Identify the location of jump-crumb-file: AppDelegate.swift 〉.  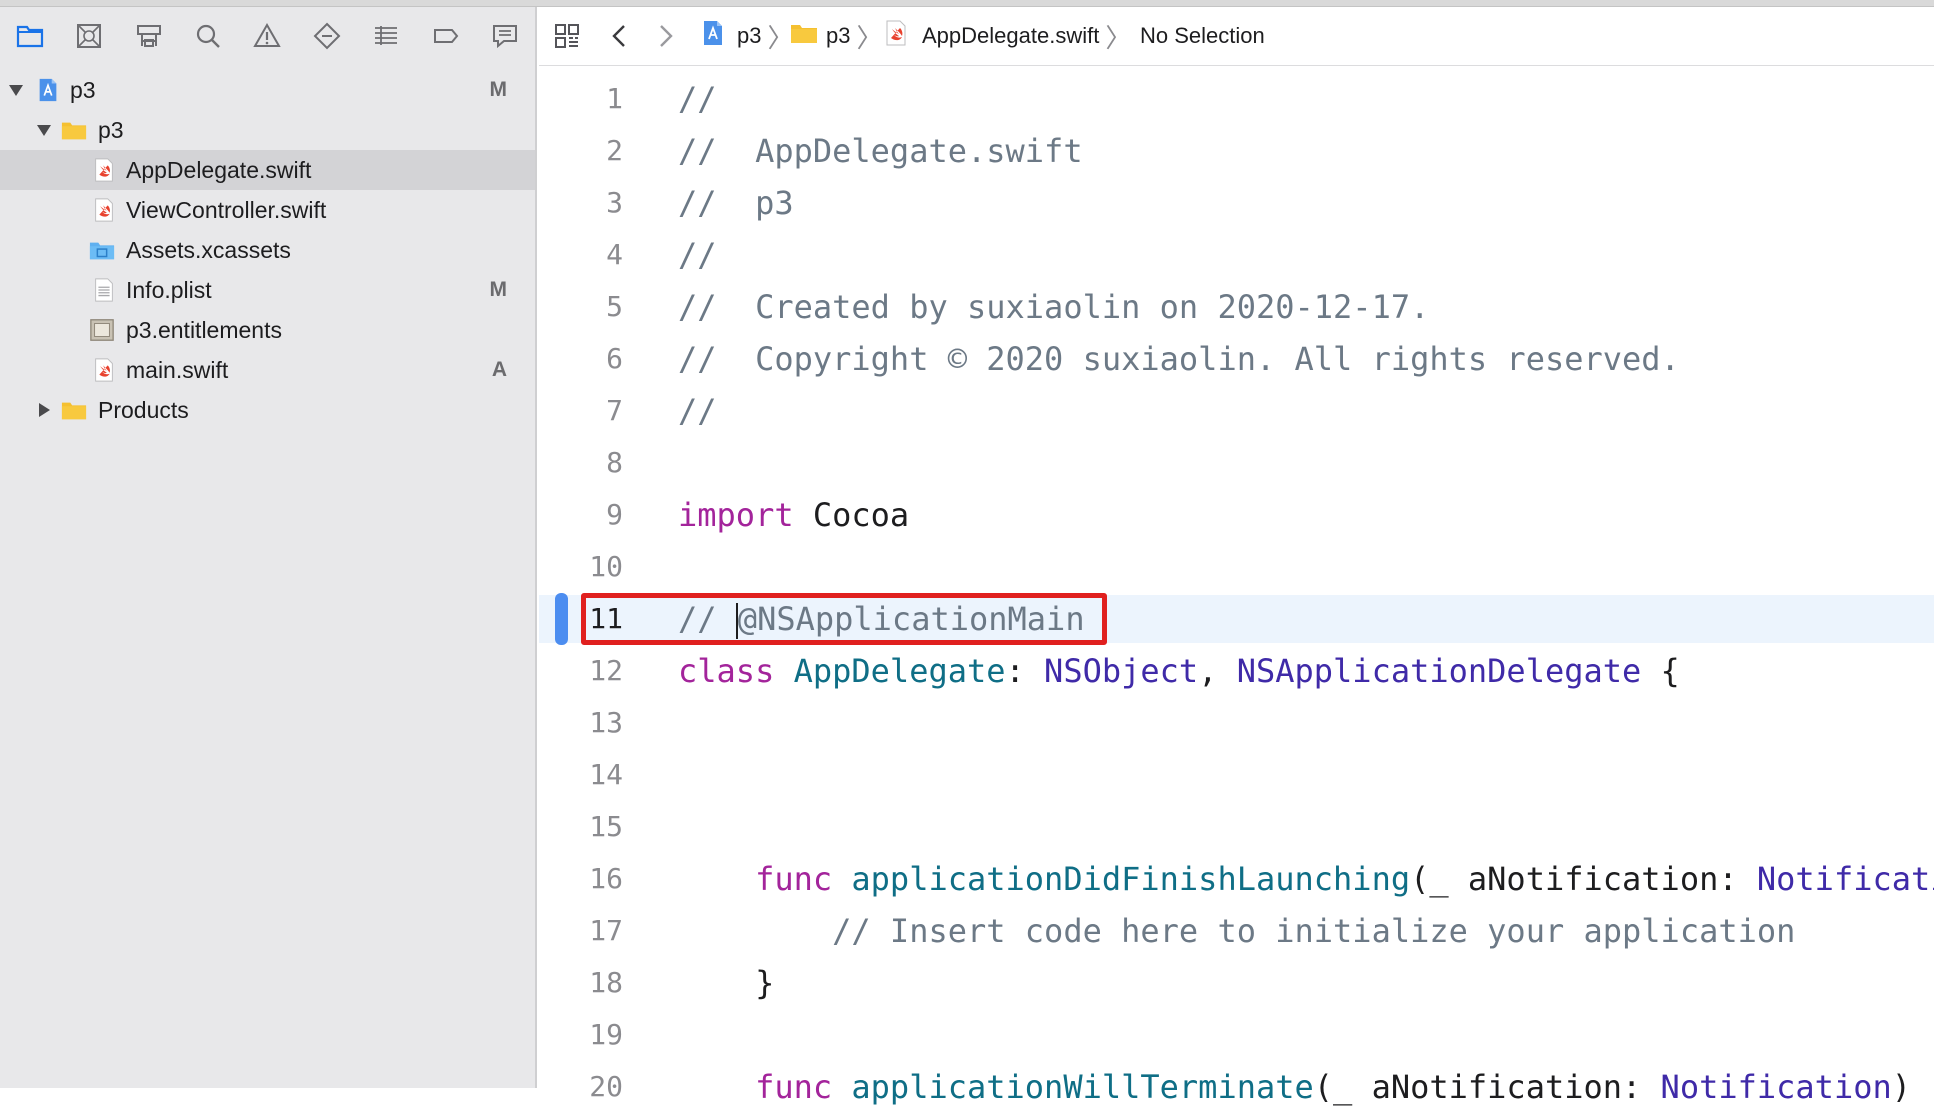
(1006, 36).